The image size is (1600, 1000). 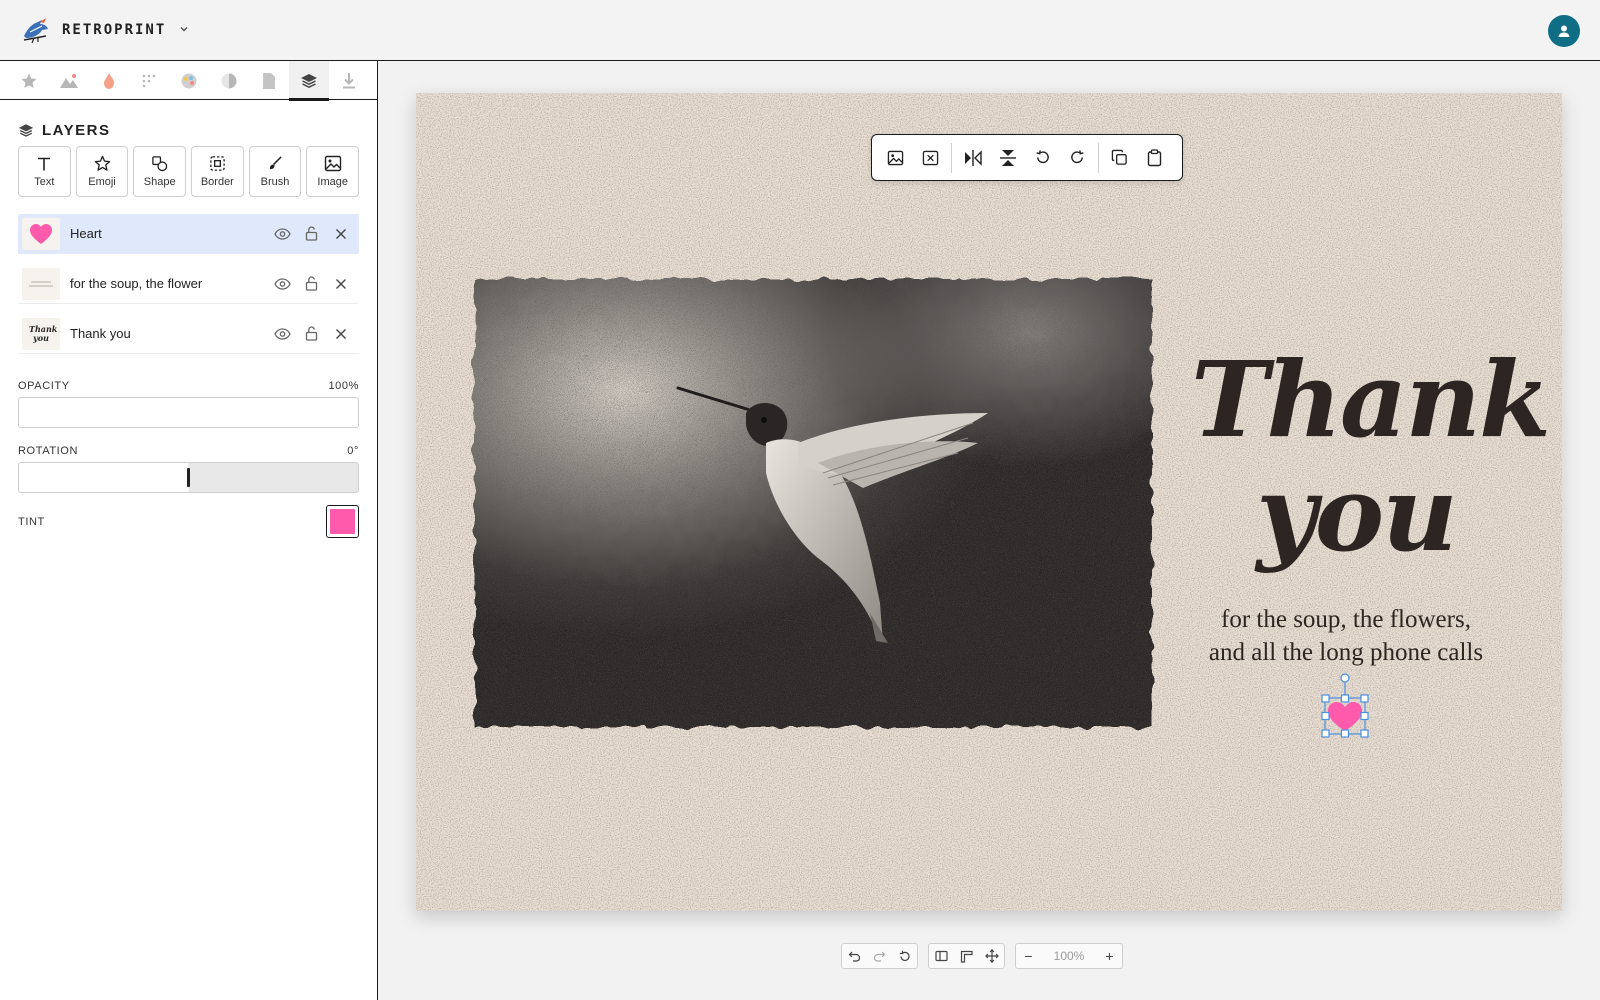 What do you see at coordinates (275, 182) in the screenshot?
I see `add-brush-label: Brush` at bounding box center [275, 182].